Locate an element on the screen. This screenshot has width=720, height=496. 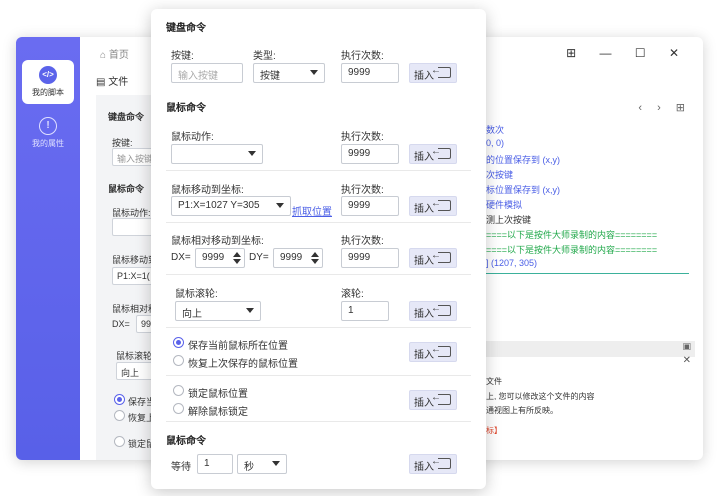
move-label: 鼠标移动到坐标: is located at coordinates (207, 190).